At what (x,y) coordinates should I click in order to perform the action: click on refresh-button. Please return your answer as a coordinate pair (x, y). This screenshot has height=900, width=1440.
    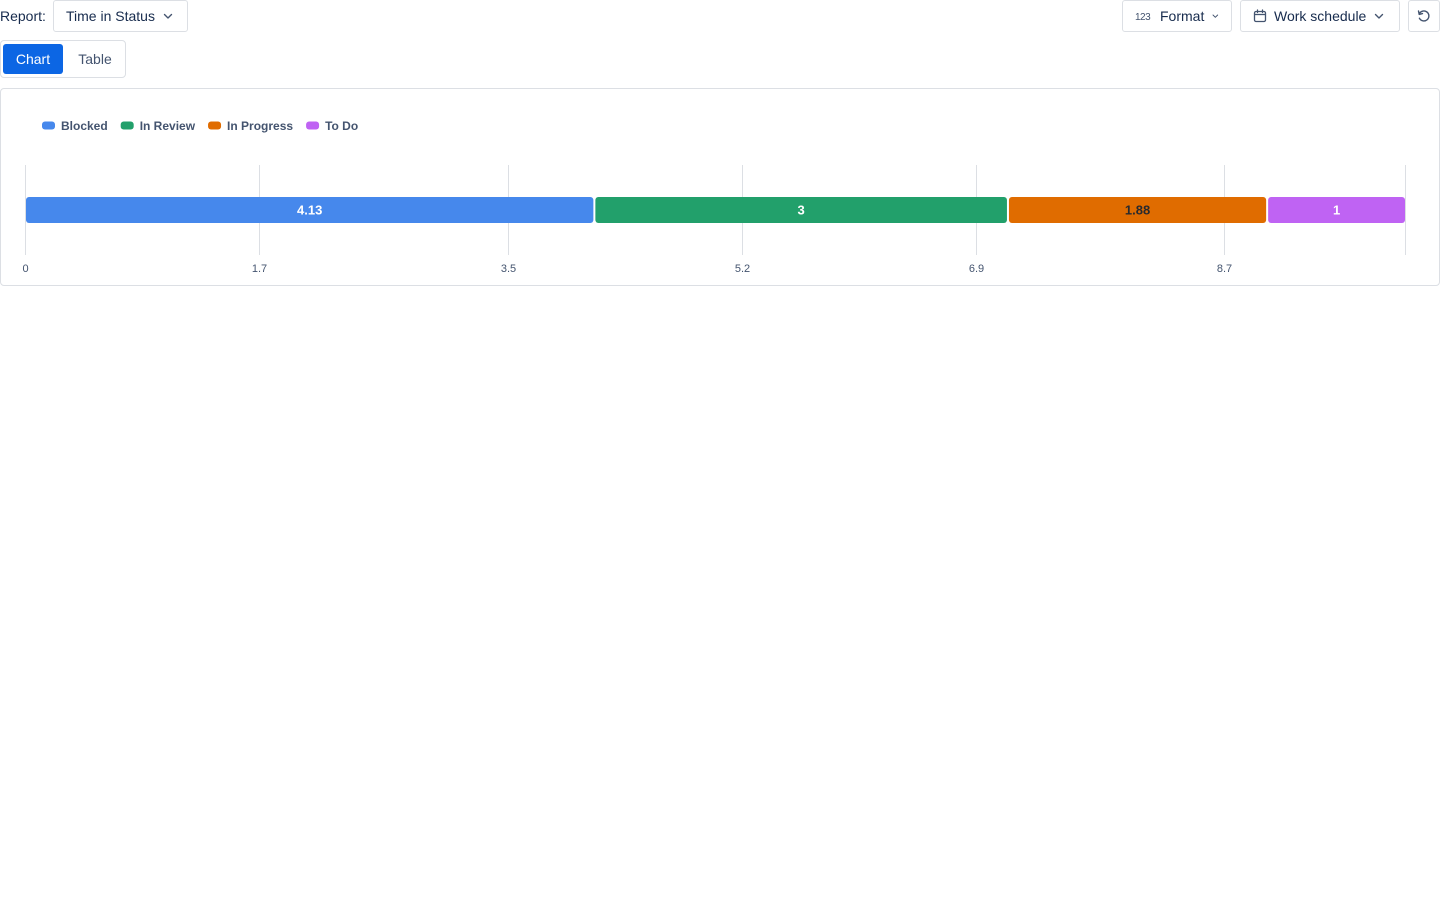
    Looking at the image, I should click on (1424, 16).